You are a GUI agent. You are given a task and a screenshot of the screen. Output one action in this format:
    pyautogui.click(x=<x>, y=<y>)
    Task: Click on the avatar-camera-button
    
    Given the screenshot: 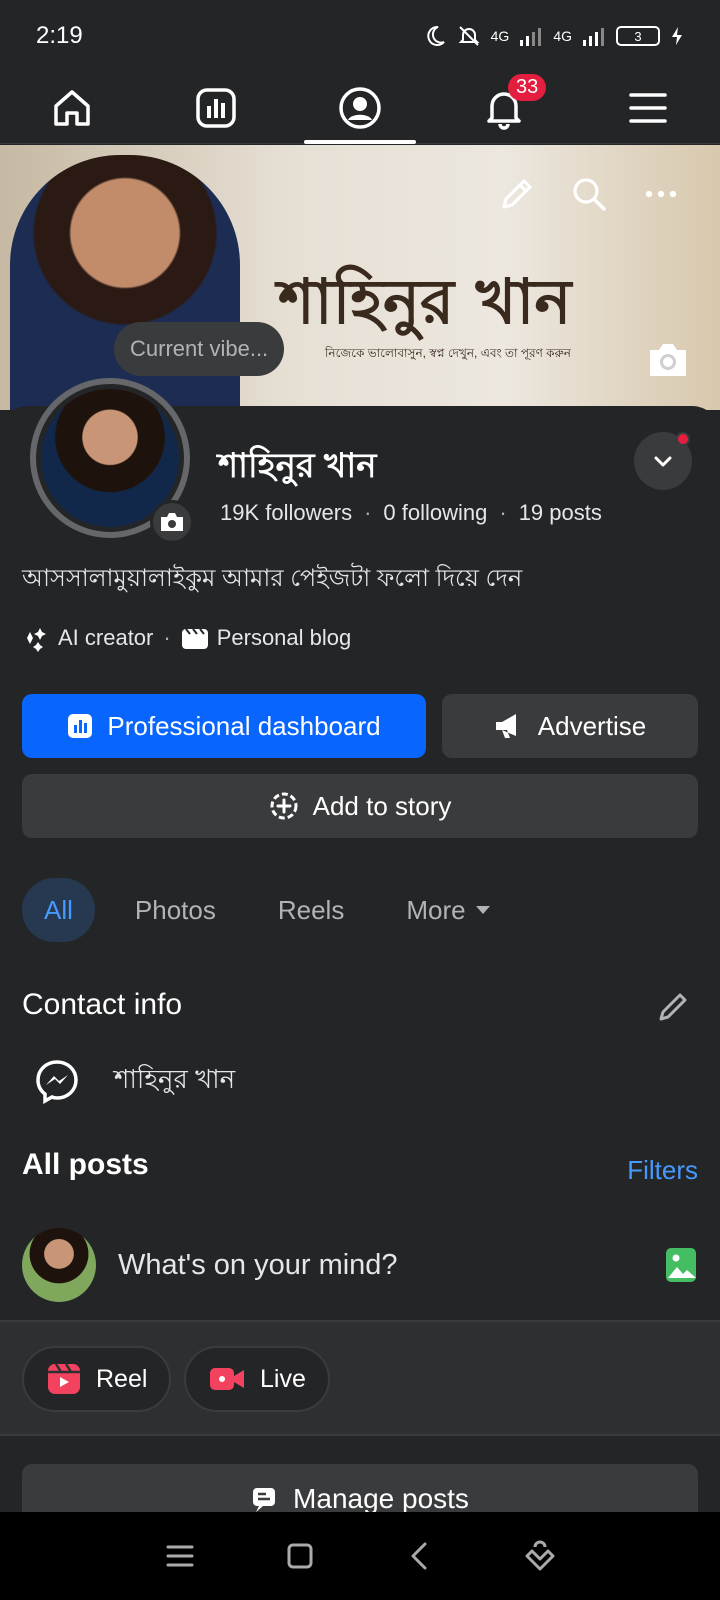 What is the action you would take?
    pyautogui.click(x=172, y=522)
    